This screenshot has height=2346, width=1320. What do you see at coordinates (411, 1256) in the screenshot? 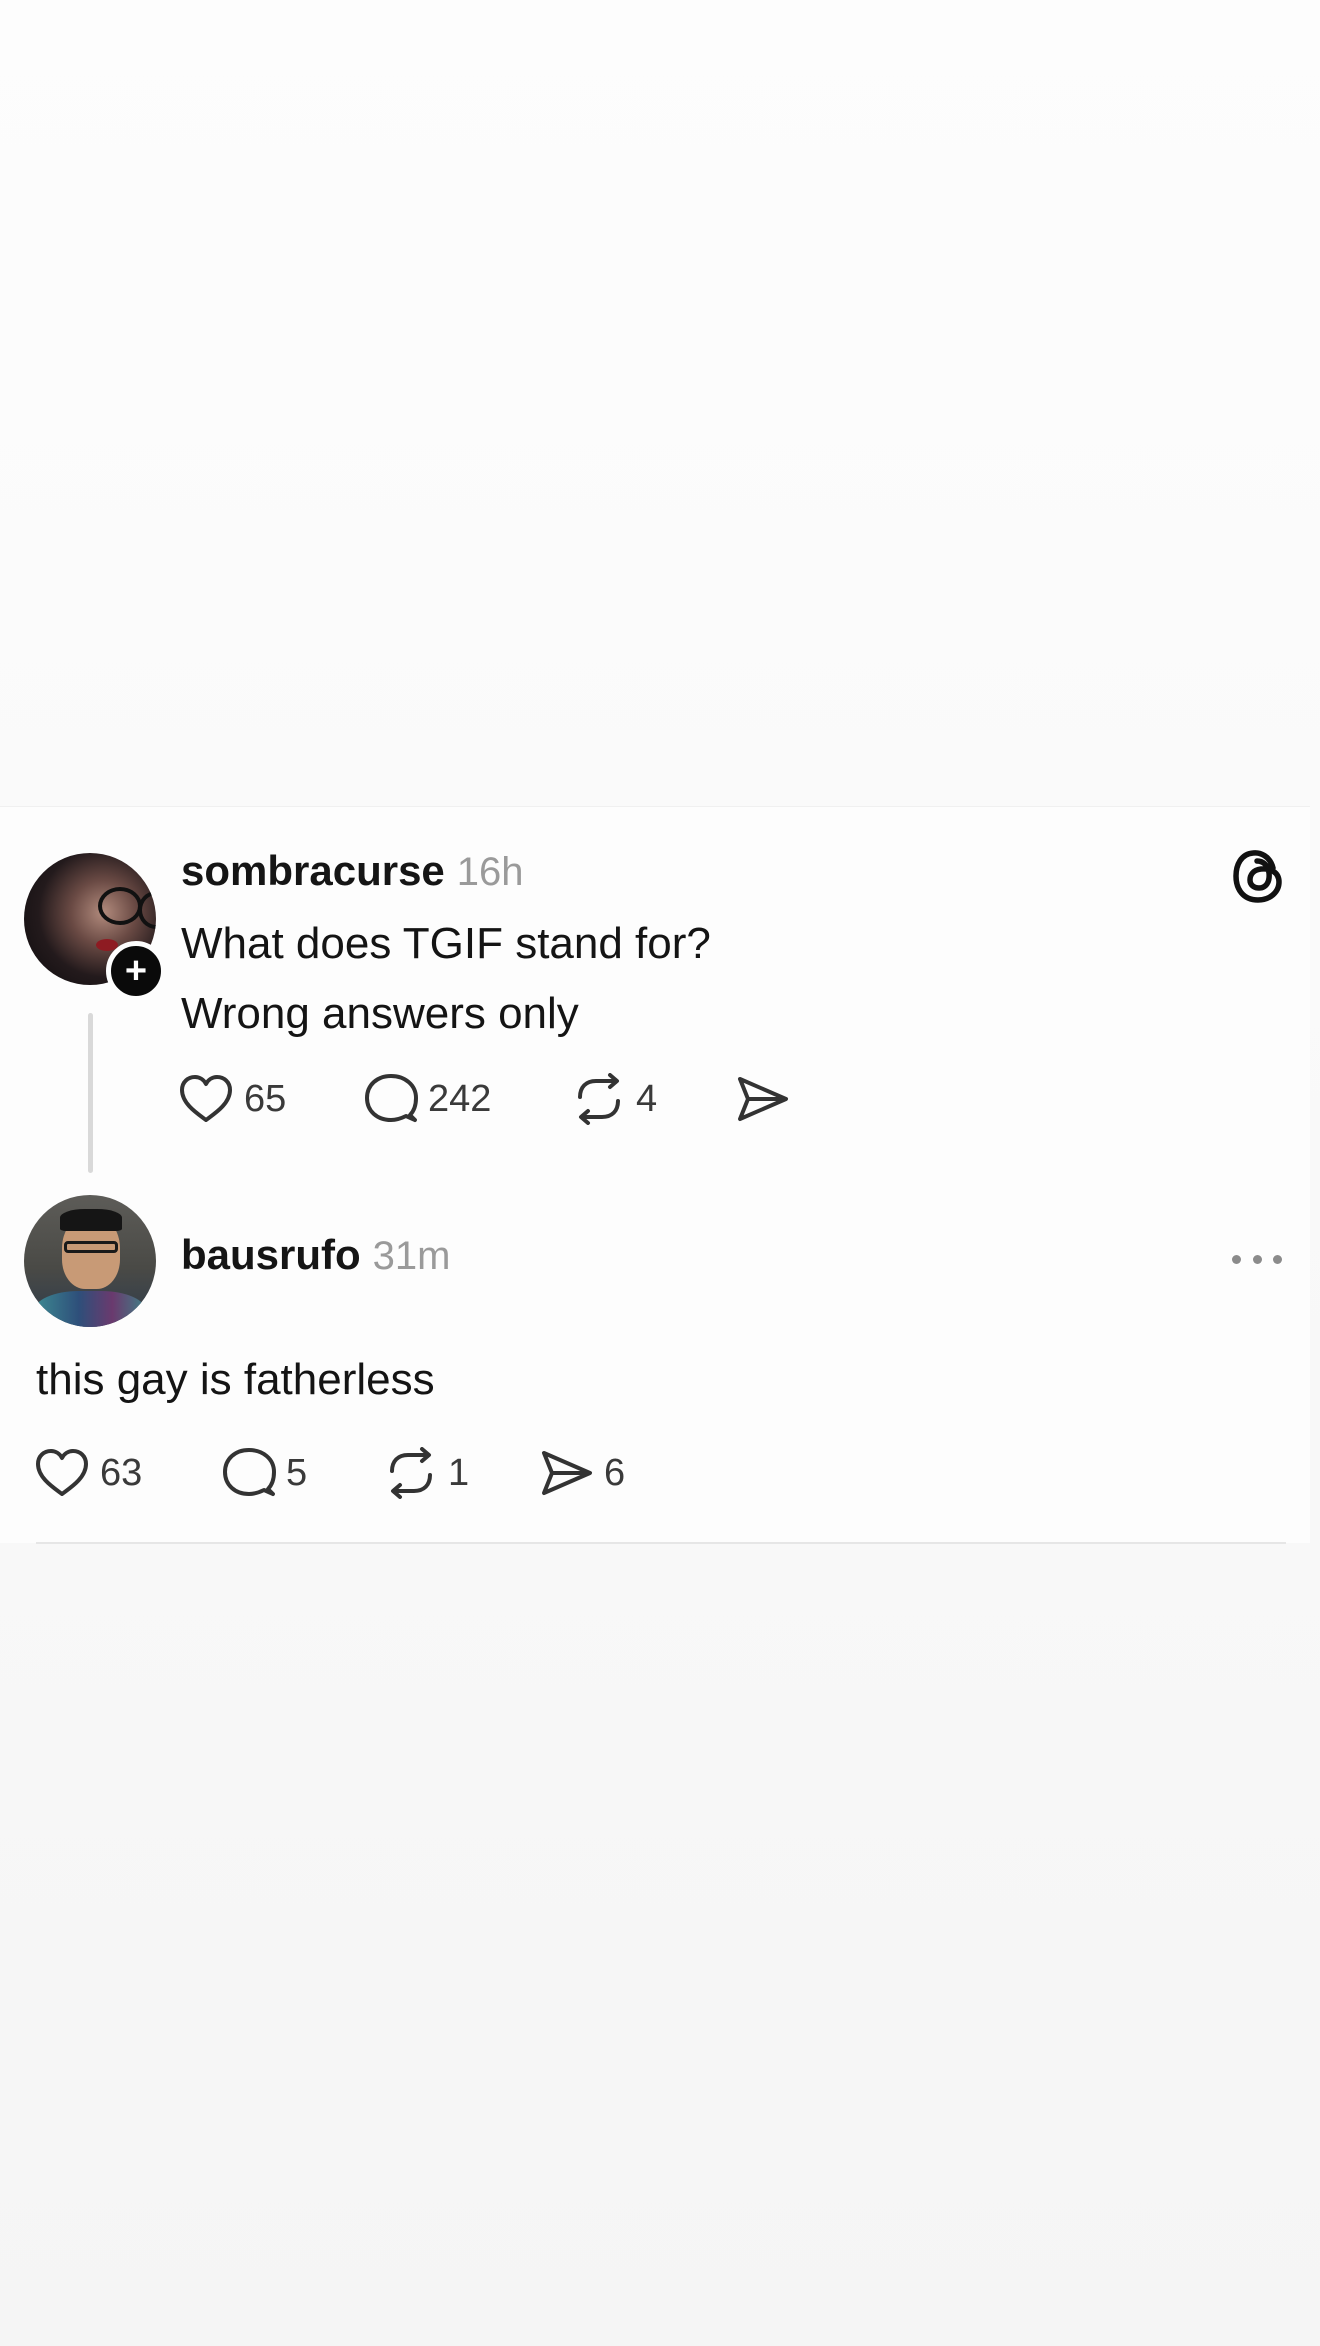
I see `timestamp: 31m` at bounding box center [411, 1256].